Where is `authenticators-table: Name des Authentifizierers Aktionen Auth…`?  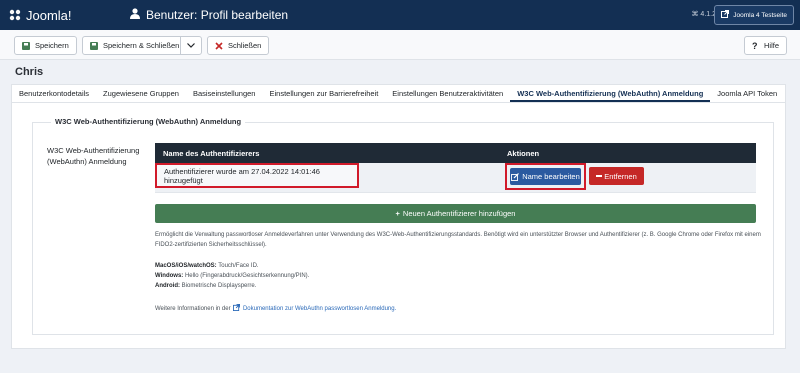 authenticators-table: Name des Authentifizierers Aktionen Auth… is located at coordinates (455, 168).